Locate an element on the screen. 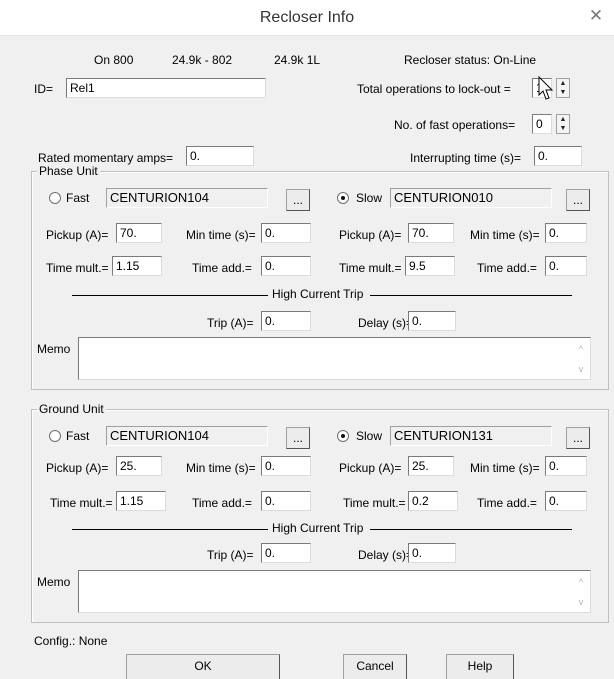 Image resolution: width=614 pixels, height=679 pixels. ground-slow-pickup-field: 25. is located at coordinates (431, 466).